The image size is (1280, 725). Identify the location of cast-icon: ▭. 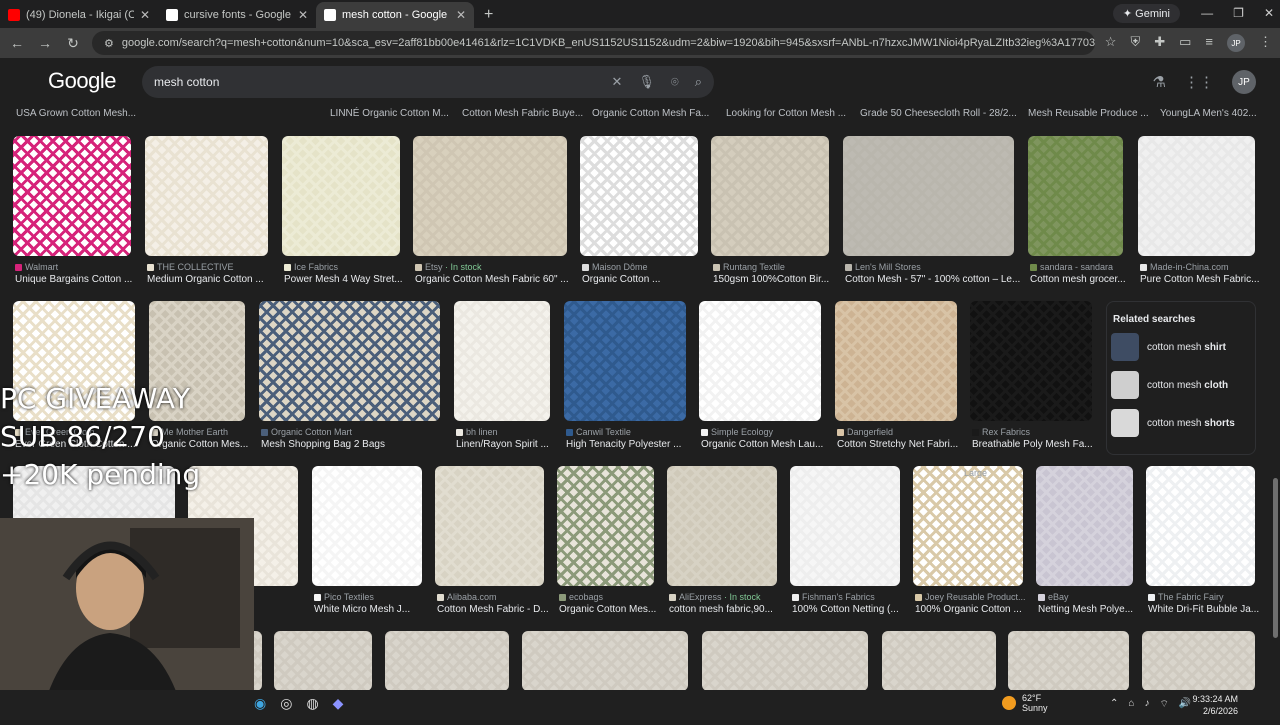
(1185, 43).